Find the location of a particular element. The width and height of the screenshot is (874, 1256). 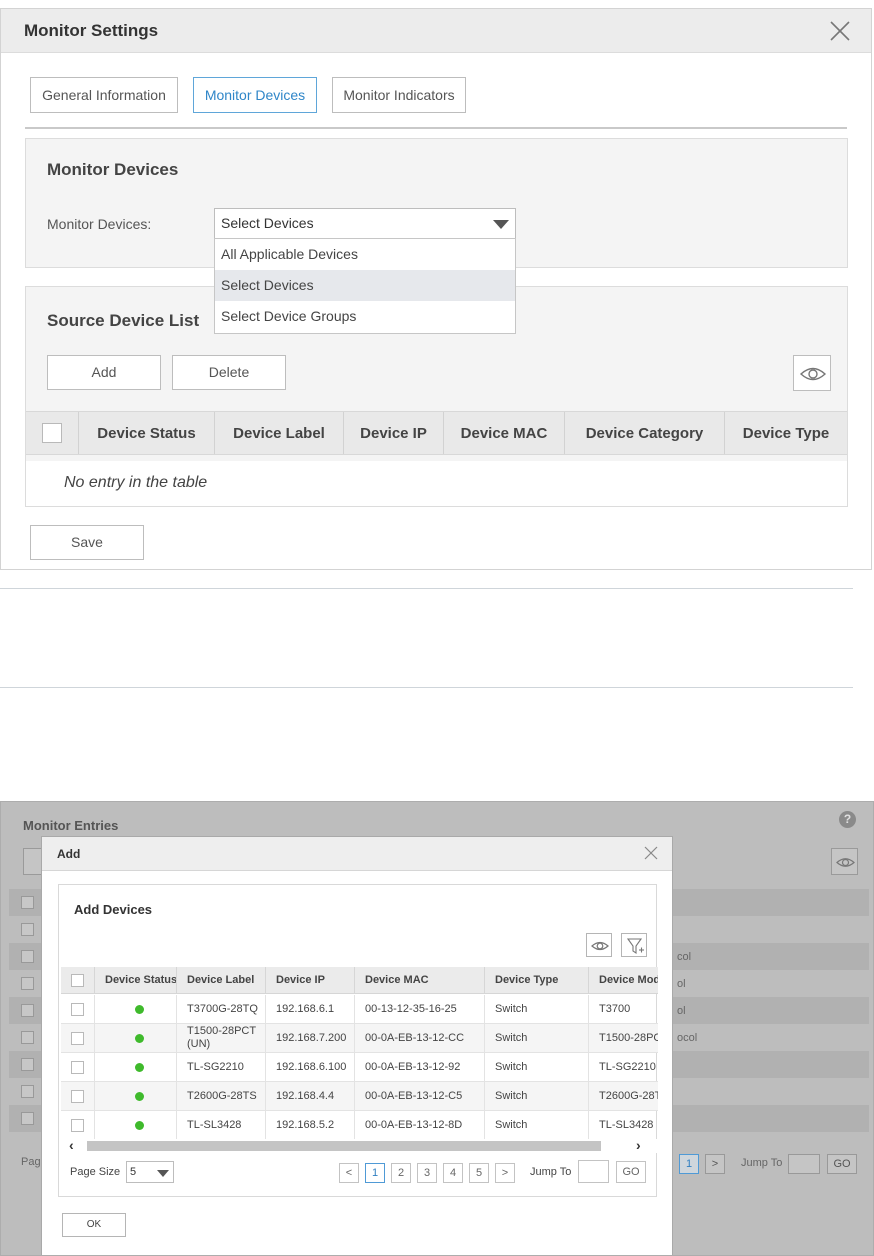

tab-monitor-devices: Monitor Devices is located at coordinates (255, 95).